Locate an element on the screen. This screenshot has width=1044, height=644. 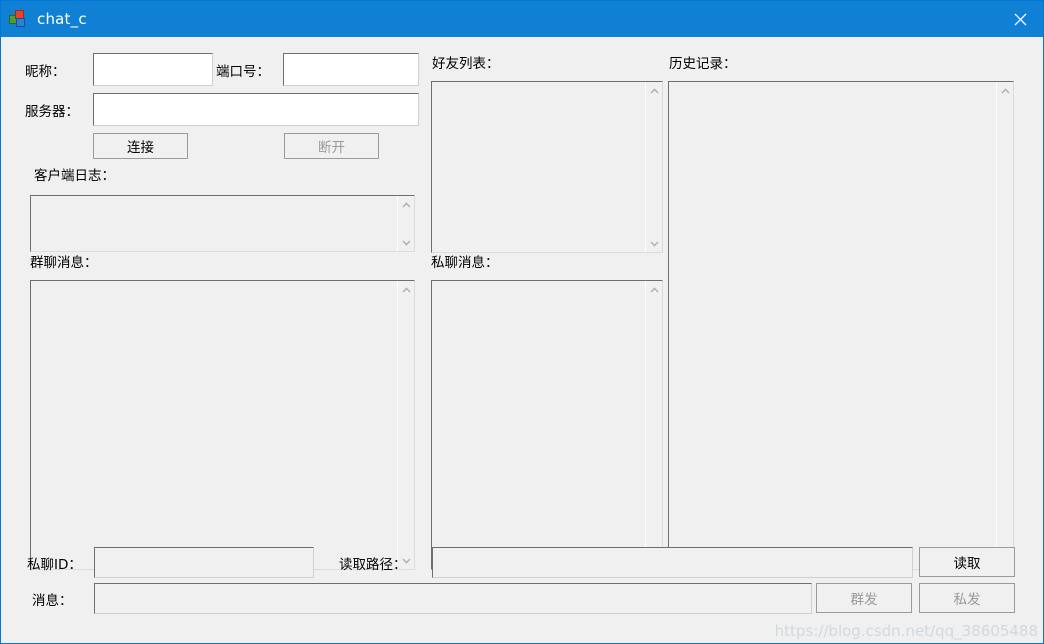
read-button: 读取 is located at coordinates (967, 562).